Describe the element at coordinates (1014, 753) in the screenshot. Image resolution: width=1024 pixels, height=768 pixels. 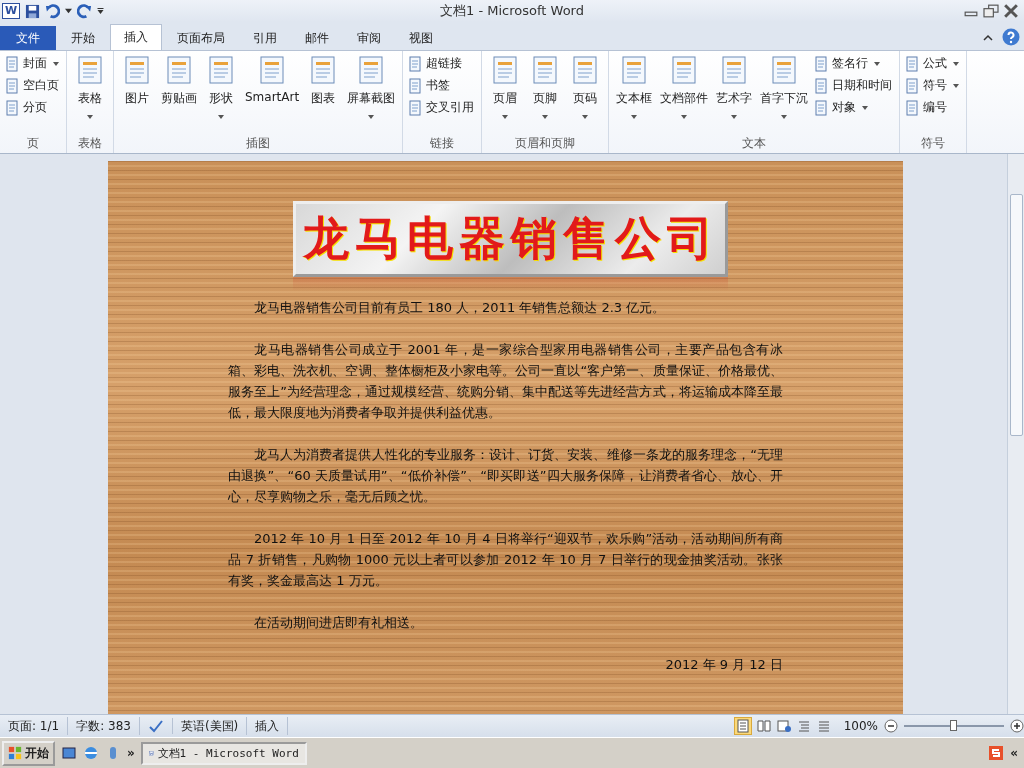
I see `tray-collapse-button: «` at that location.